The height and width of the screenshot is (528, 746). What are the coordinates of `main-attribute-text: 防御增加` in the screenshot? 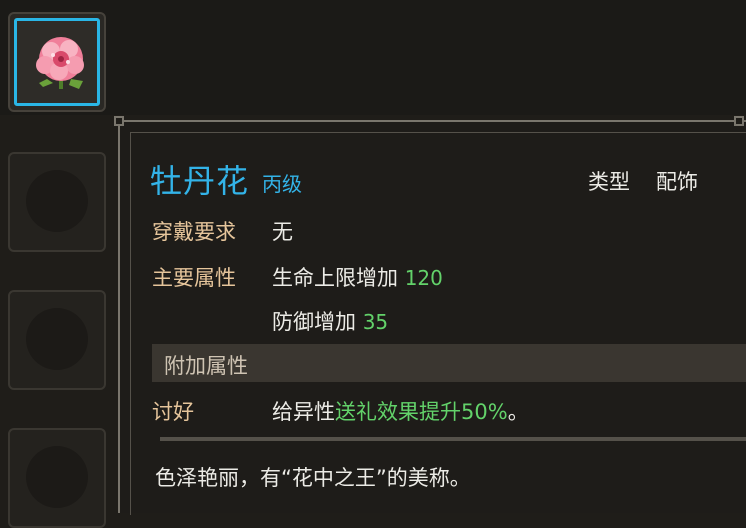 It's located at (314, 322).